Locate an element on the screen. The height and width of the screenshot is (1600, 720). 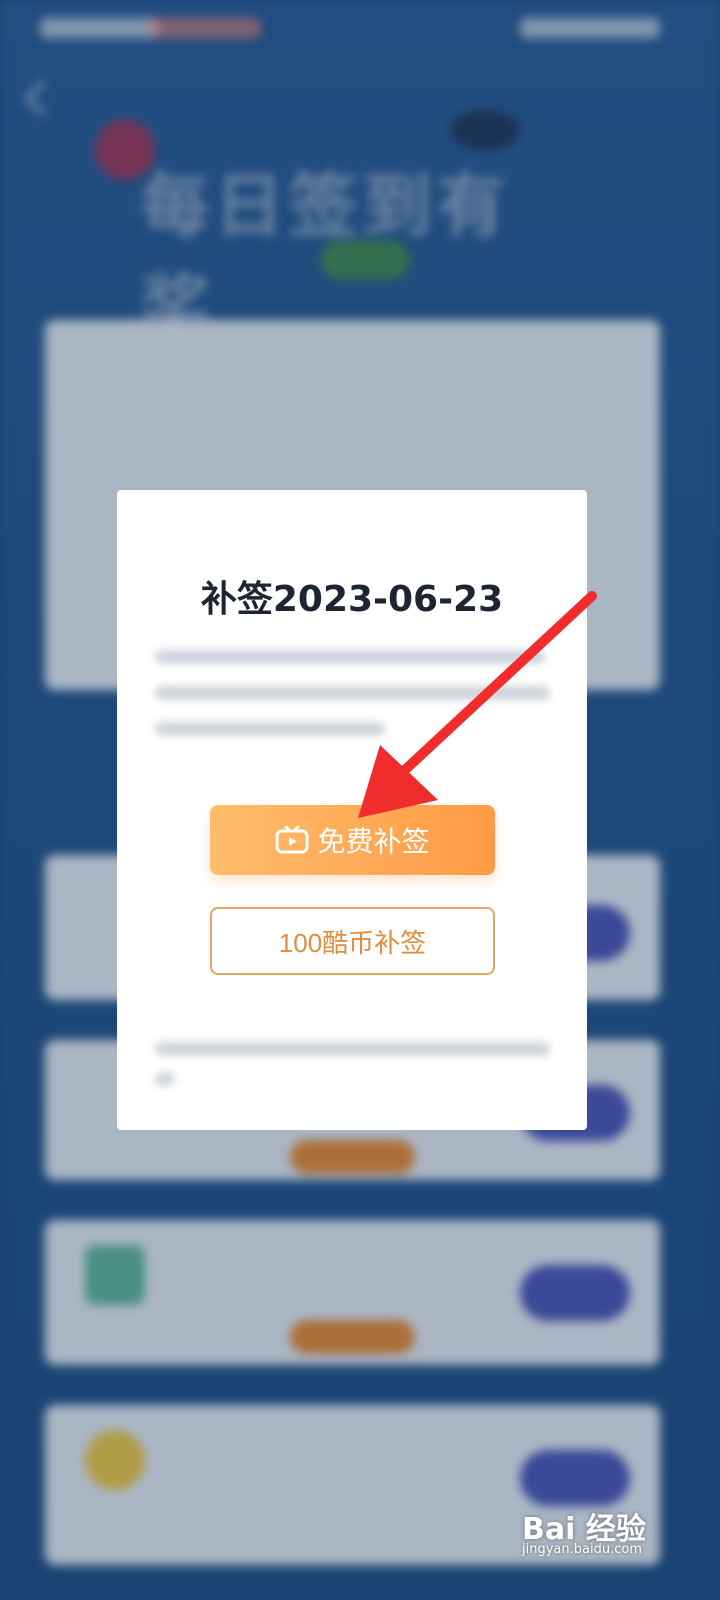
coin-makeup-label: 100酷币补签 is located at coordinates (352, 942).